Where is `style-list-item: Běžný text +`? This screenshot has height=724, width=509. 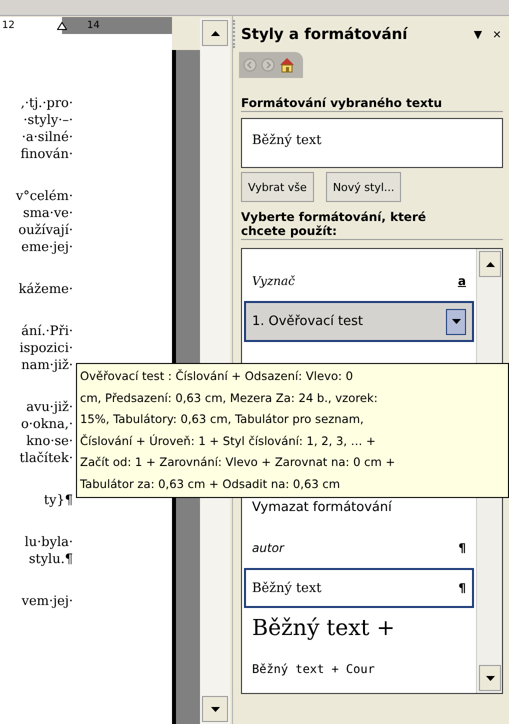 style-list-item: Běžný text + is located at coordinates (359, 628).